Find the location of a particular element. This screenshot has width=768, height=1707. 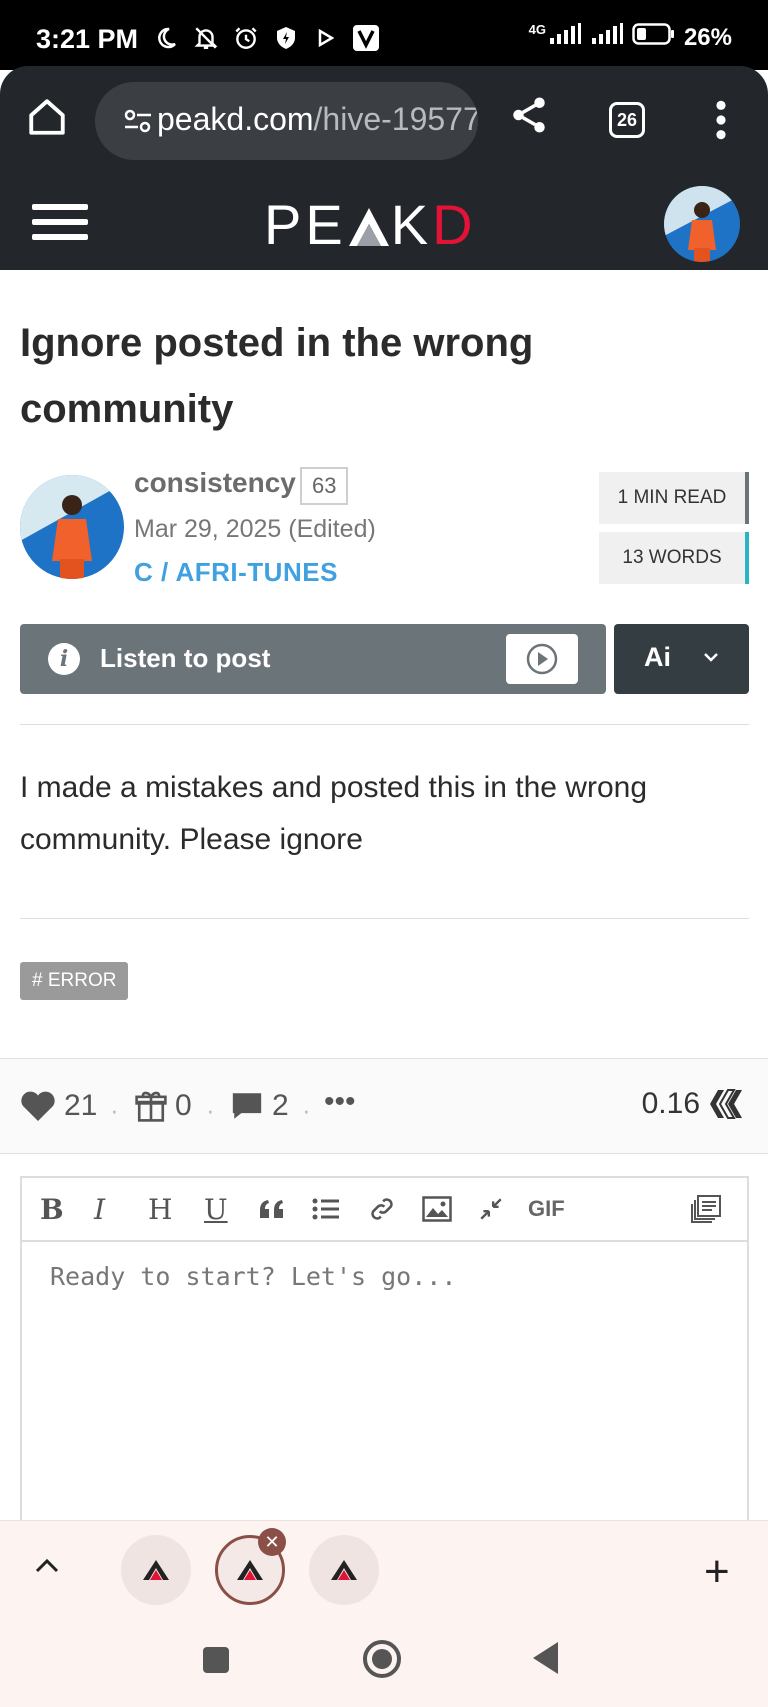

play-button is located at coordinates (542, 659).